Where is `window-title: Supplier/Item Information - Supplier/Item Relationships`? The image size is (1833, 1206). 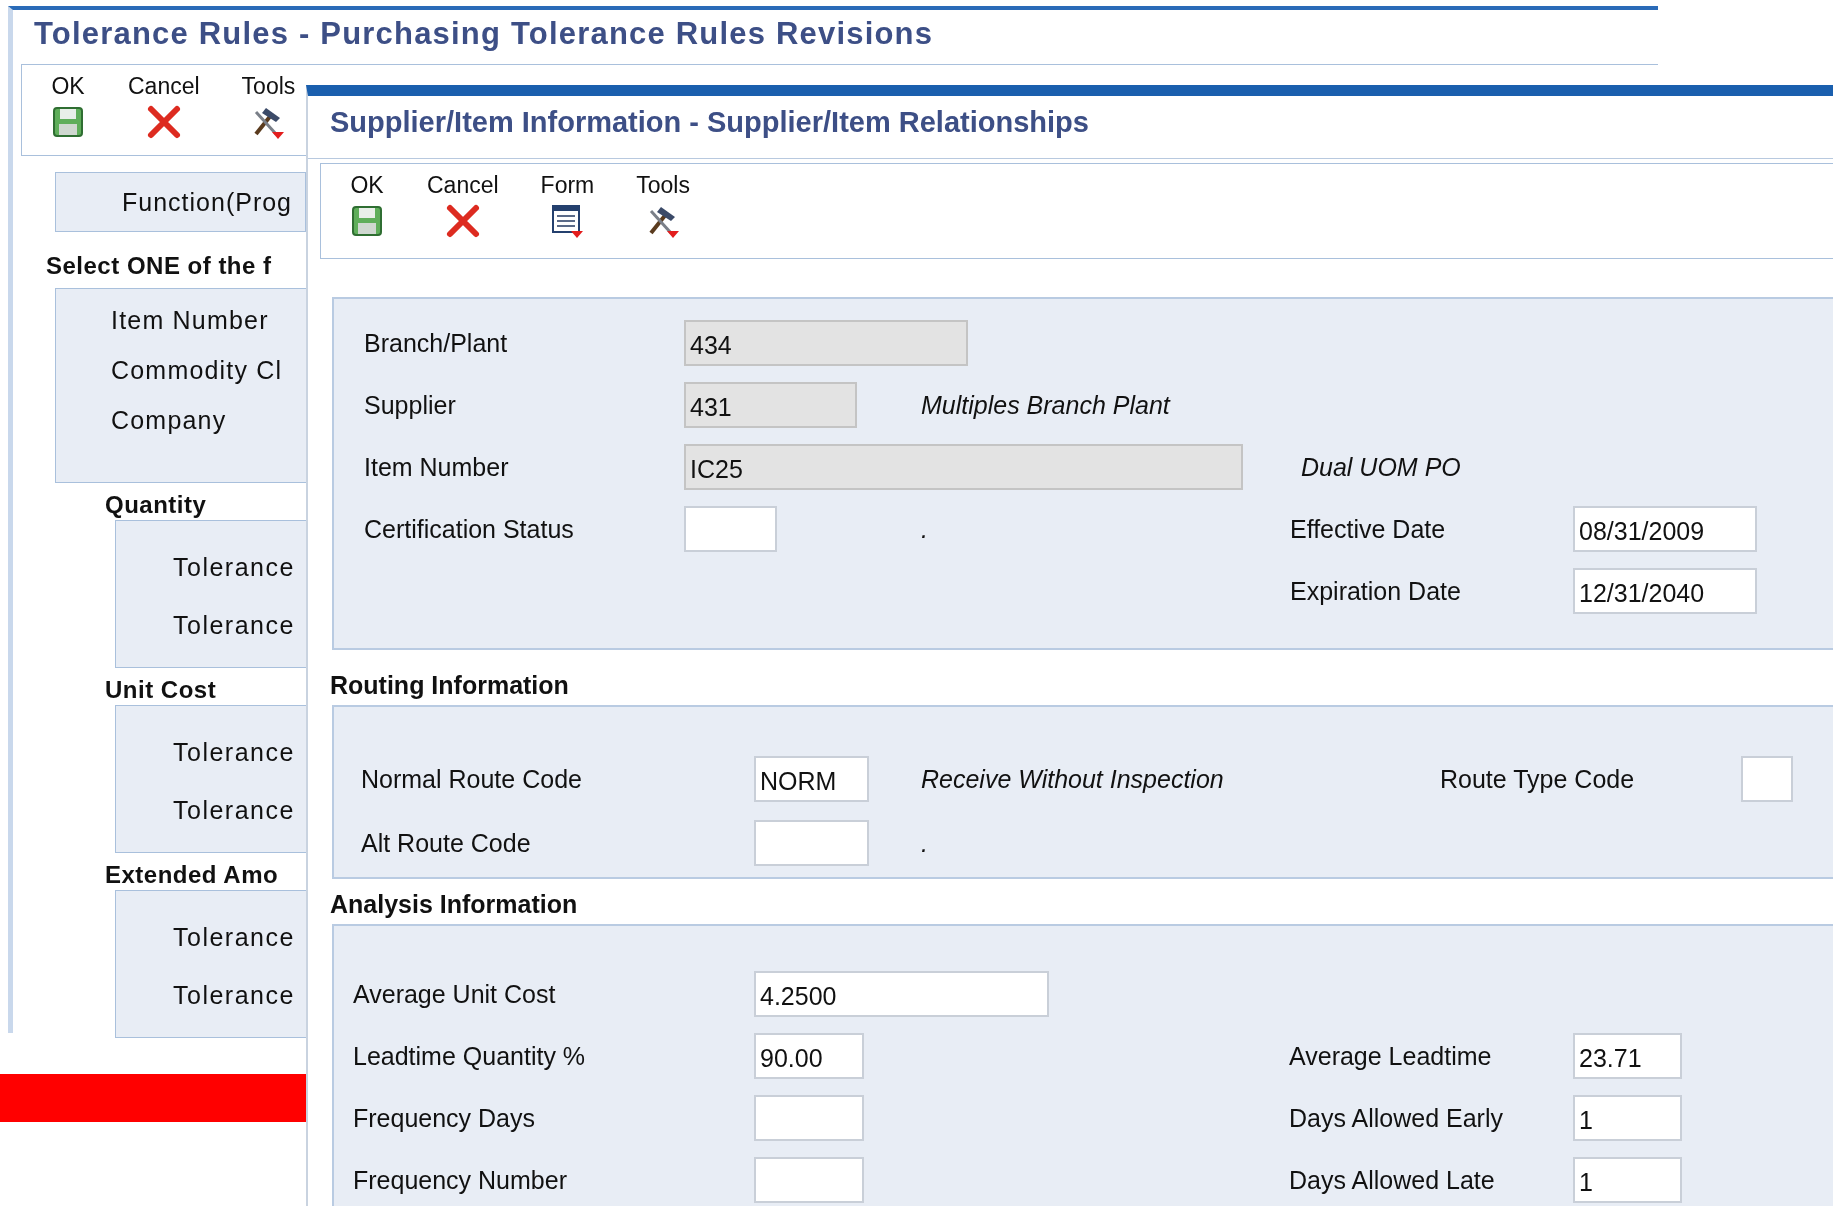 window-title: Supplier/Item Information - Supplier/Item Relationships is located at coordinates (1070, 127).